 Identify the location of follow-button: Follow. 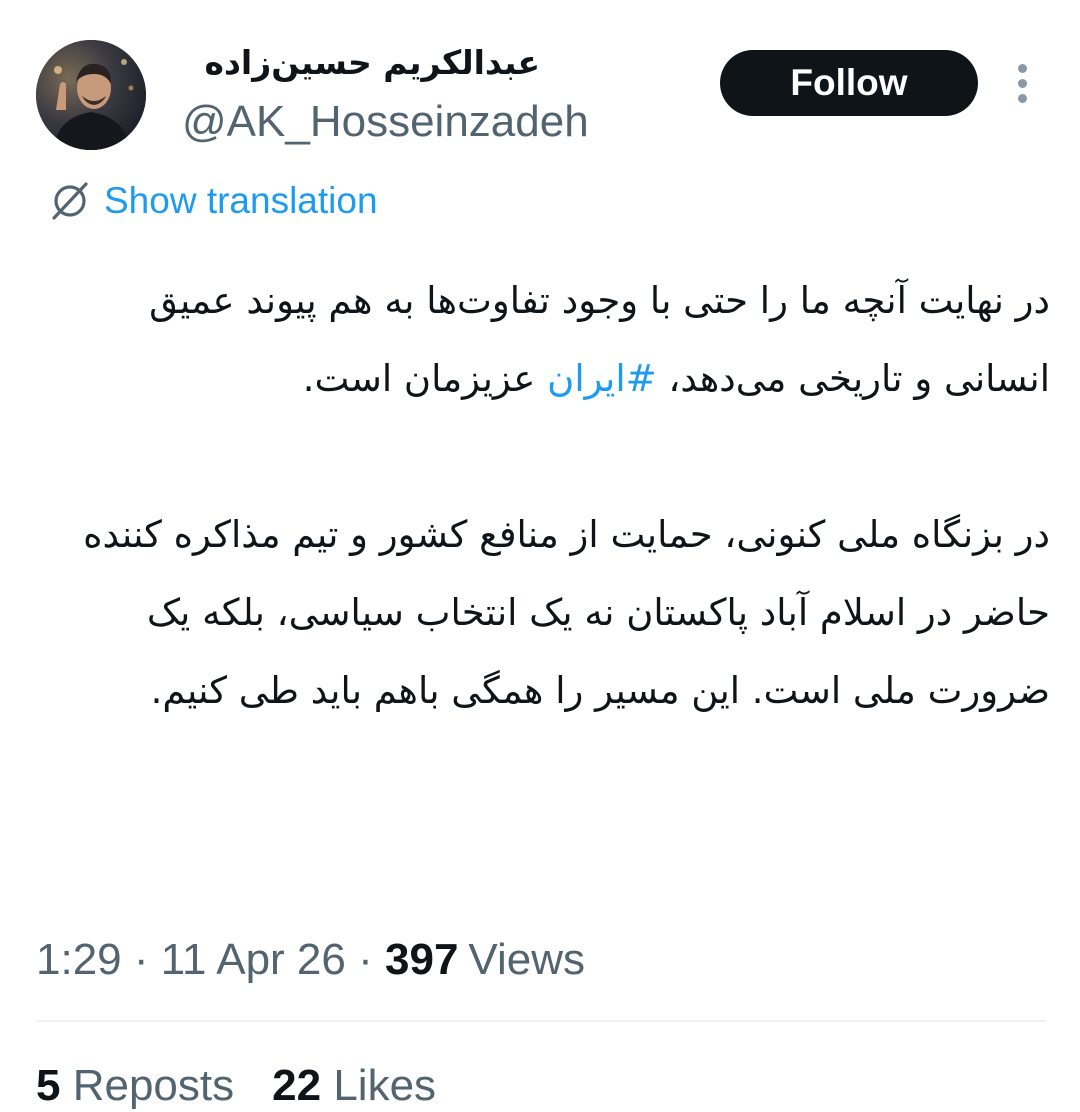
(849, 83).